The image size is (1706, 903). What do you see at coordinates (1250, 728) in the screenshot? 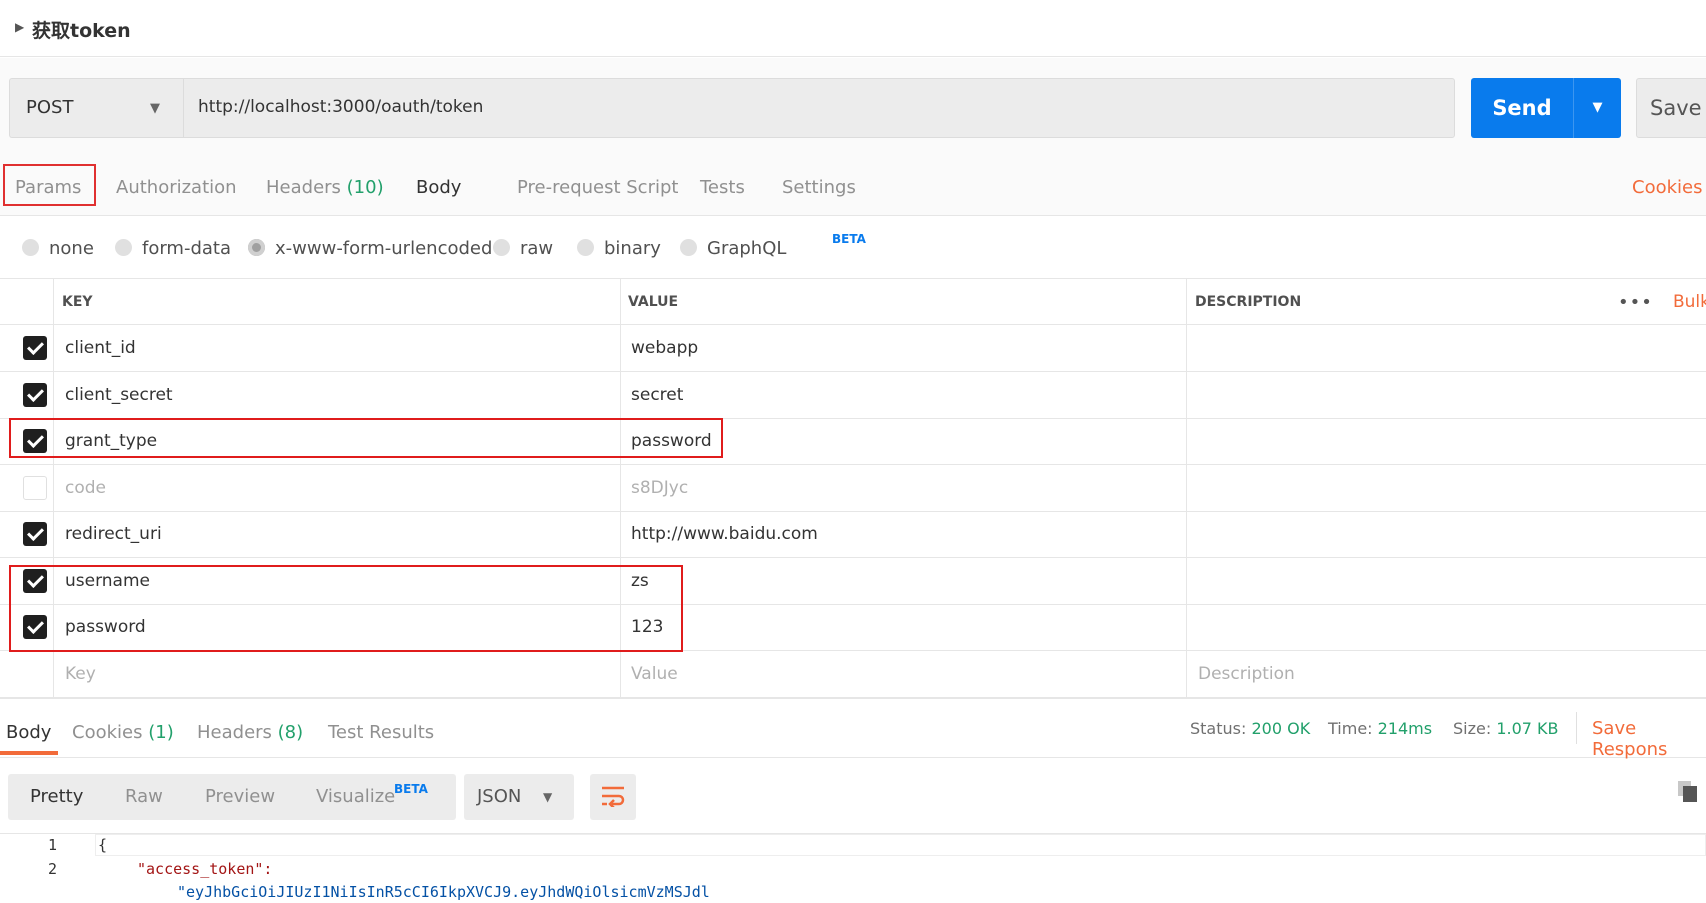
I see `status-readout: Status: 200 OK` at bounding box center [1250, 728].